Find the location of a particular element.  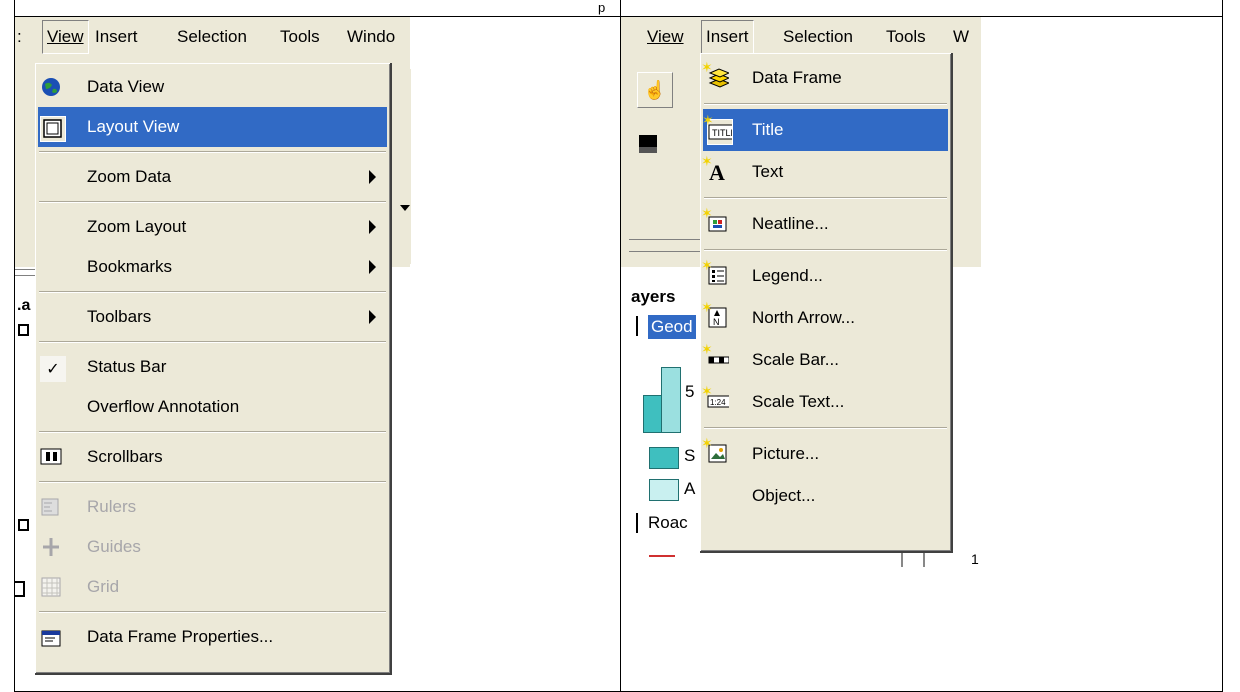

menu-item-label: Bookmarks is located at coordinates (130, 266).